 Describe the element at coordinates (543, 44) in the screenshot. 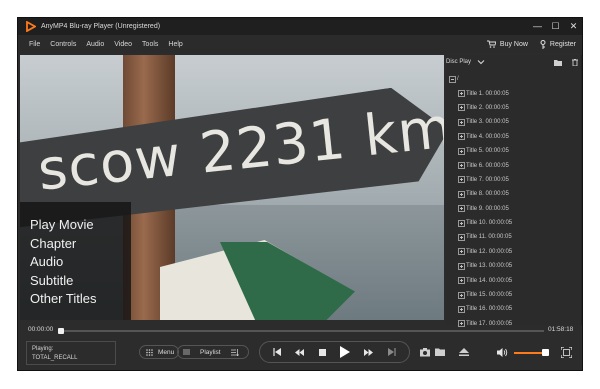

I see `key-icon` at that location.